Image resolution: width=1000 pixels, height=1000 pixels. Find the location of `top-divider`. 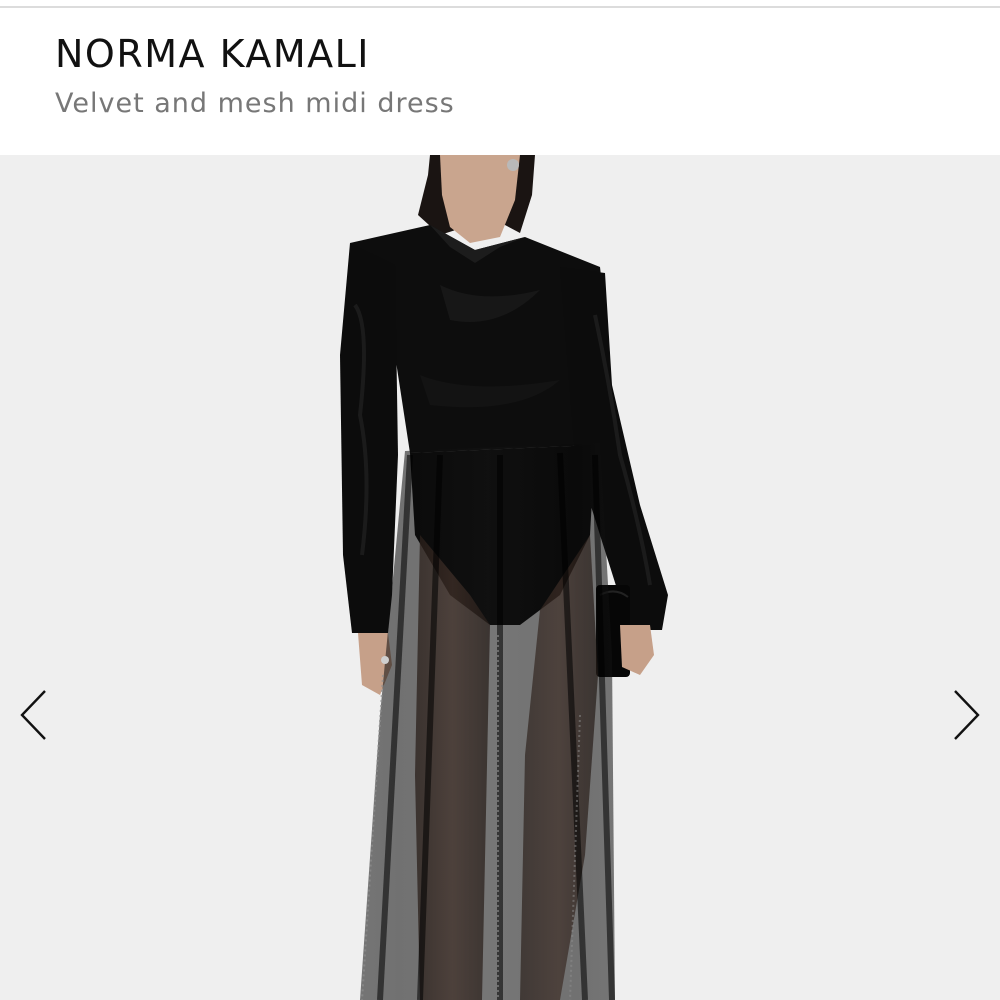

top-divider is located at coordinates (500, 4).